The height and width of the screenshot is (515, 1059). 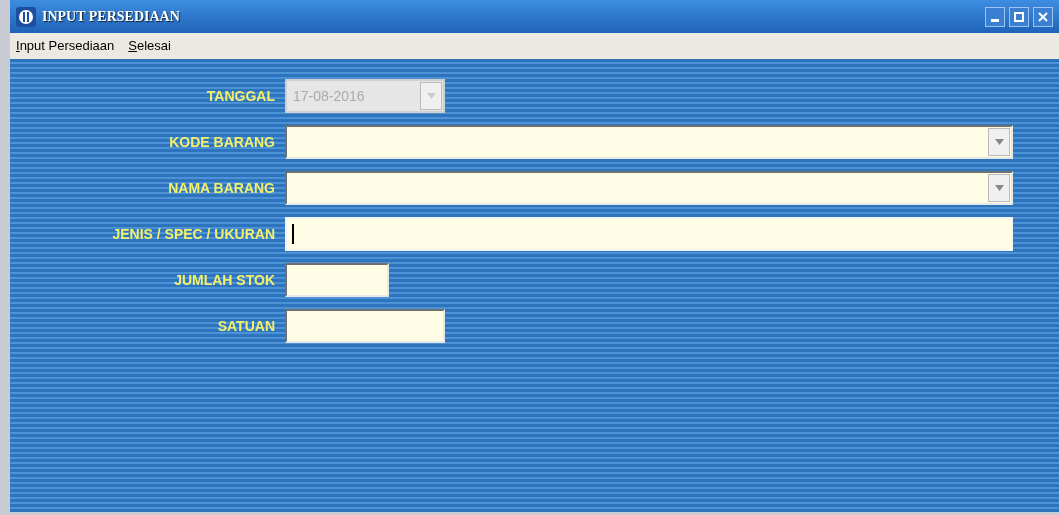 What do you see at coordinates (293, 234) in the screenshot?
I see `text-cursor` at bounding box center [293, 234].